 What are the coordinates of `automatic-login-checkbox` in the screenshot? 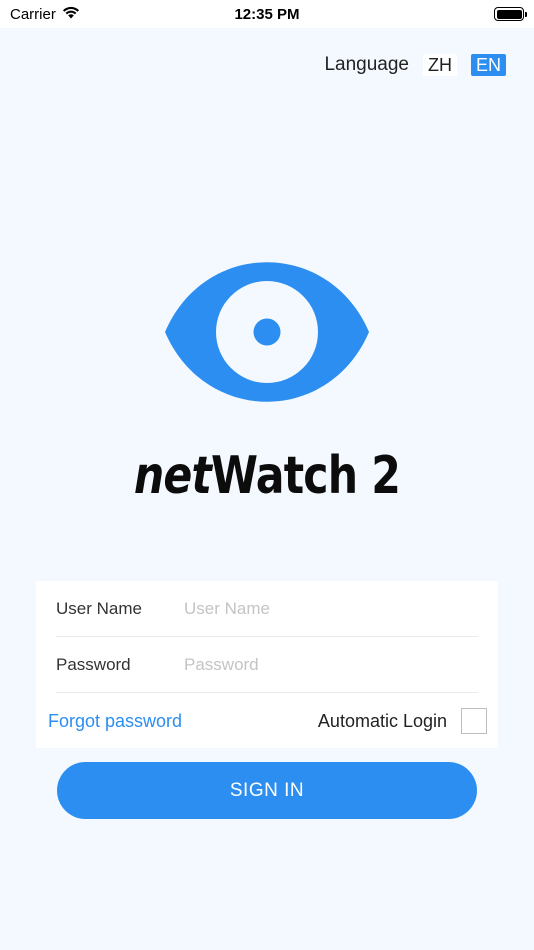 It's located at (474, 721).